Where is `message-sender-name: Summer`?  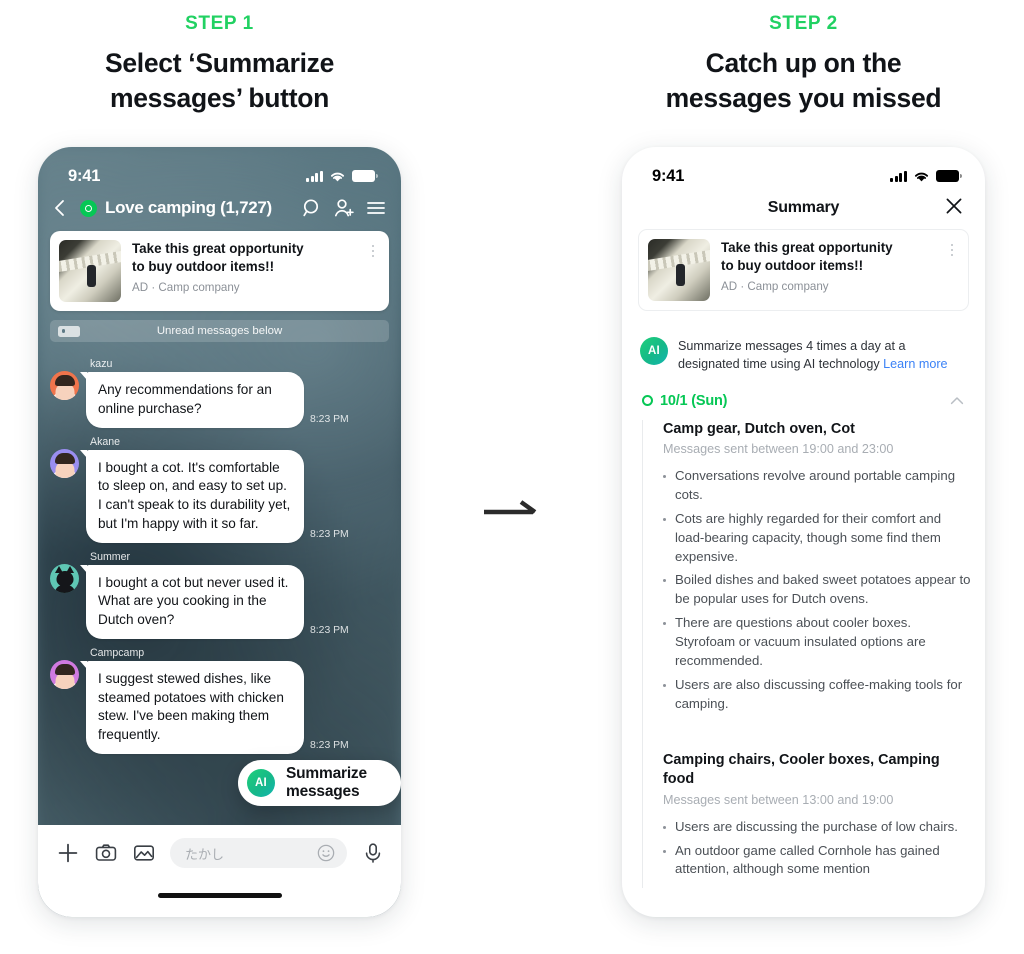 message-sender-name: Summer is located at coordinates (110, 556).